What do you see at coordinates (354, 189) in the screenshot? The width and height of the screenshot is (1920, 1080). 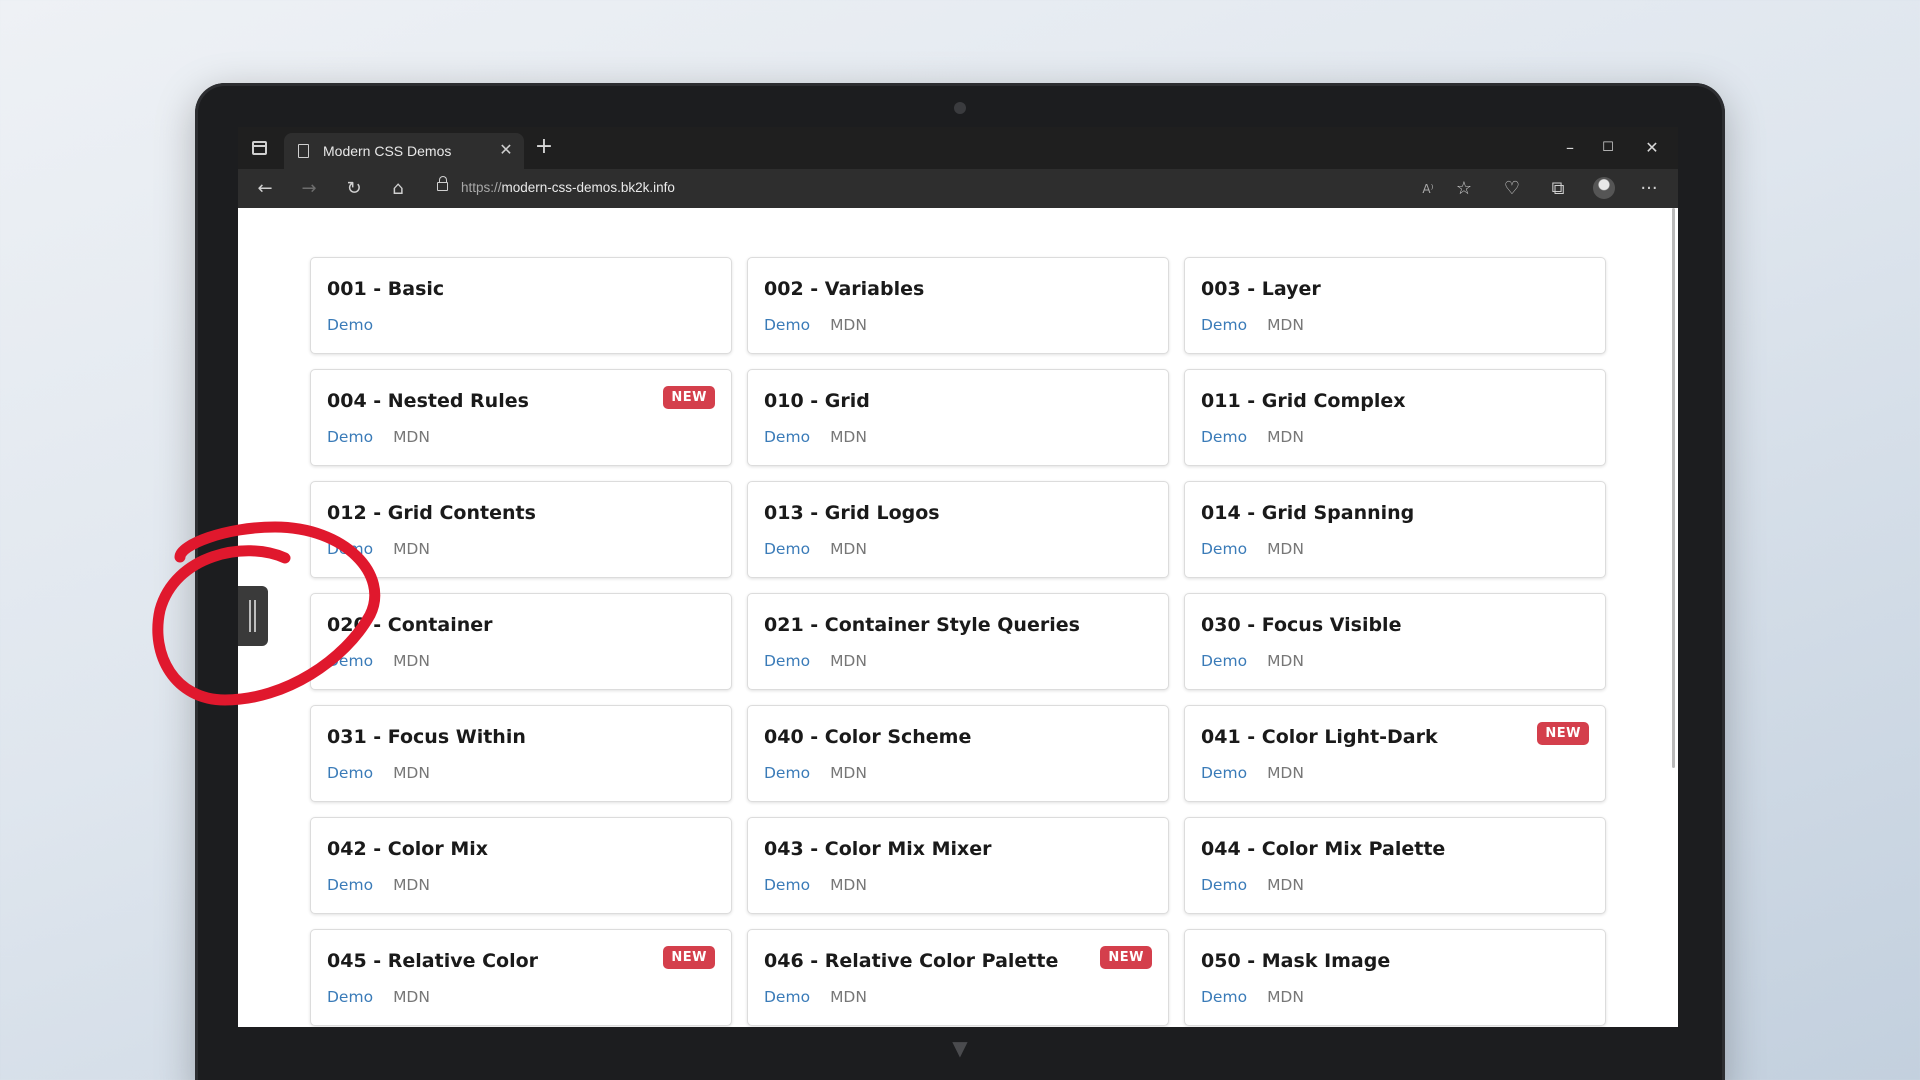 I see `refresh-icon: ↻` at bounding box center [354, 189].